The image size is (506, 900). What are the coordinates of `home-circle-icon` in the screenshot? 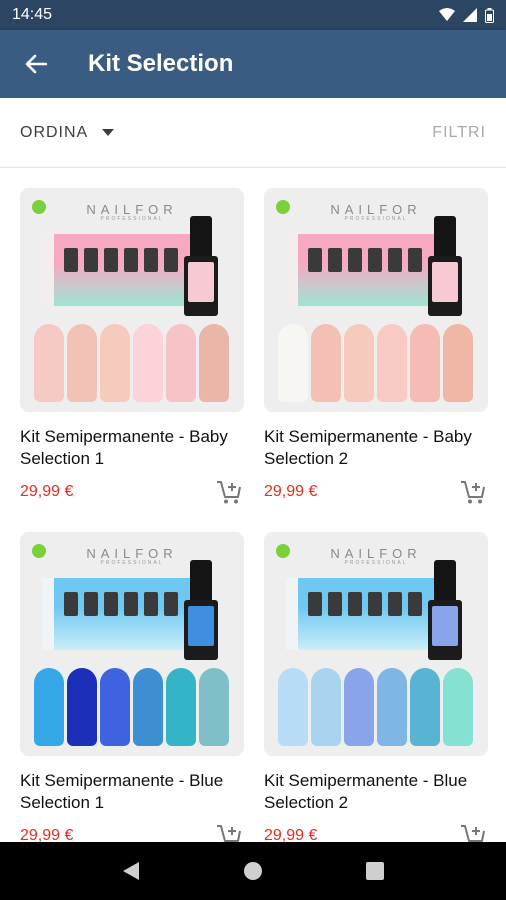 It's located at (253, 871).